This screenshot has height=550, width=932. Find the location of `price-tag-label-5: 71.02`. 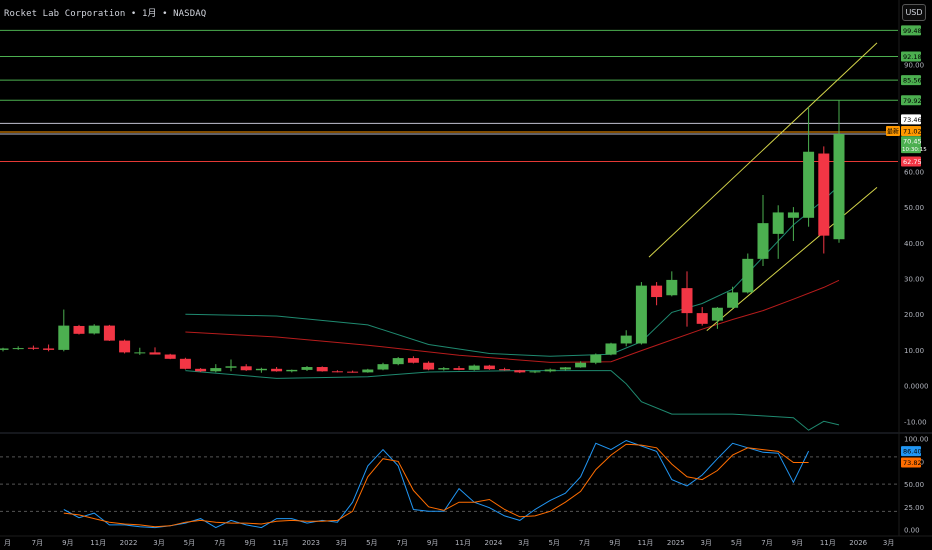

price-tag-label-5: 71.02 is located at coordinates (912, 132).